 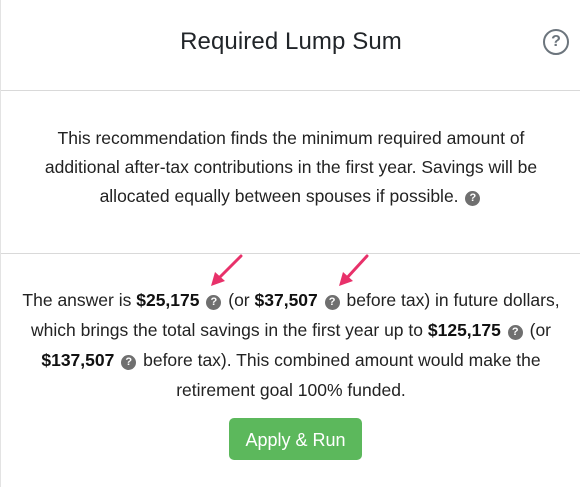 I want to click on panel-title: Required Lump Sum, so click(x=291, y=41).